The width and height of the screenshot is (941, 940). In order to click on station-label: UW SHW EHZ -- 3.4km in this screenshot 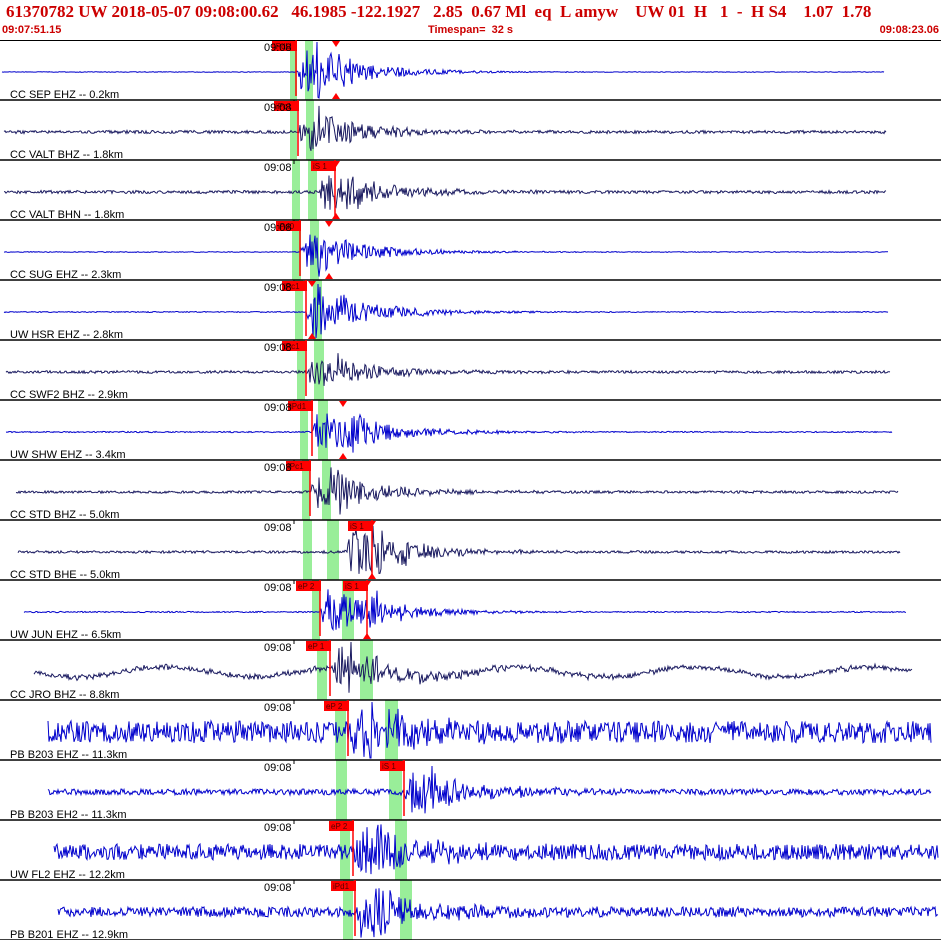, I will do `click(68, 455)`.